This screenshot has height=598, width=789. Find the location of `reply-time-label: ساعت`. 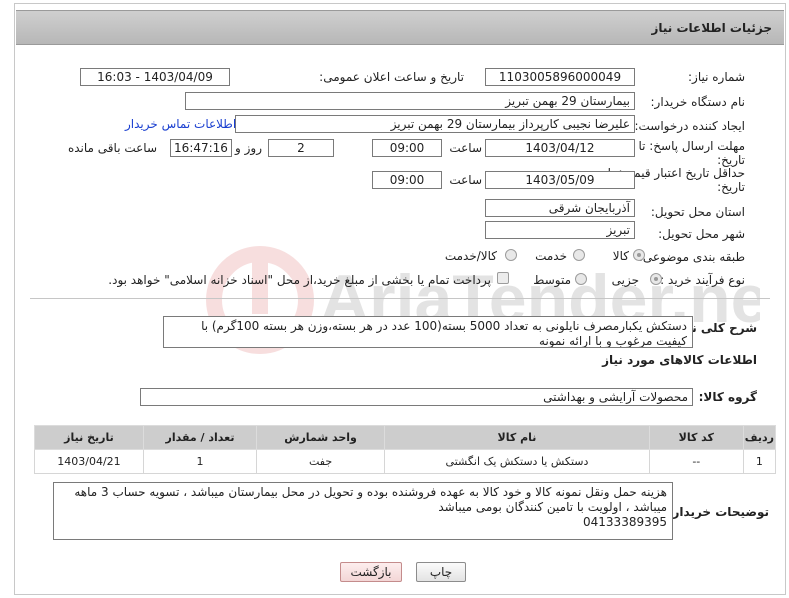

reply-time-label: ساعت is located at coordinates (465, 148).